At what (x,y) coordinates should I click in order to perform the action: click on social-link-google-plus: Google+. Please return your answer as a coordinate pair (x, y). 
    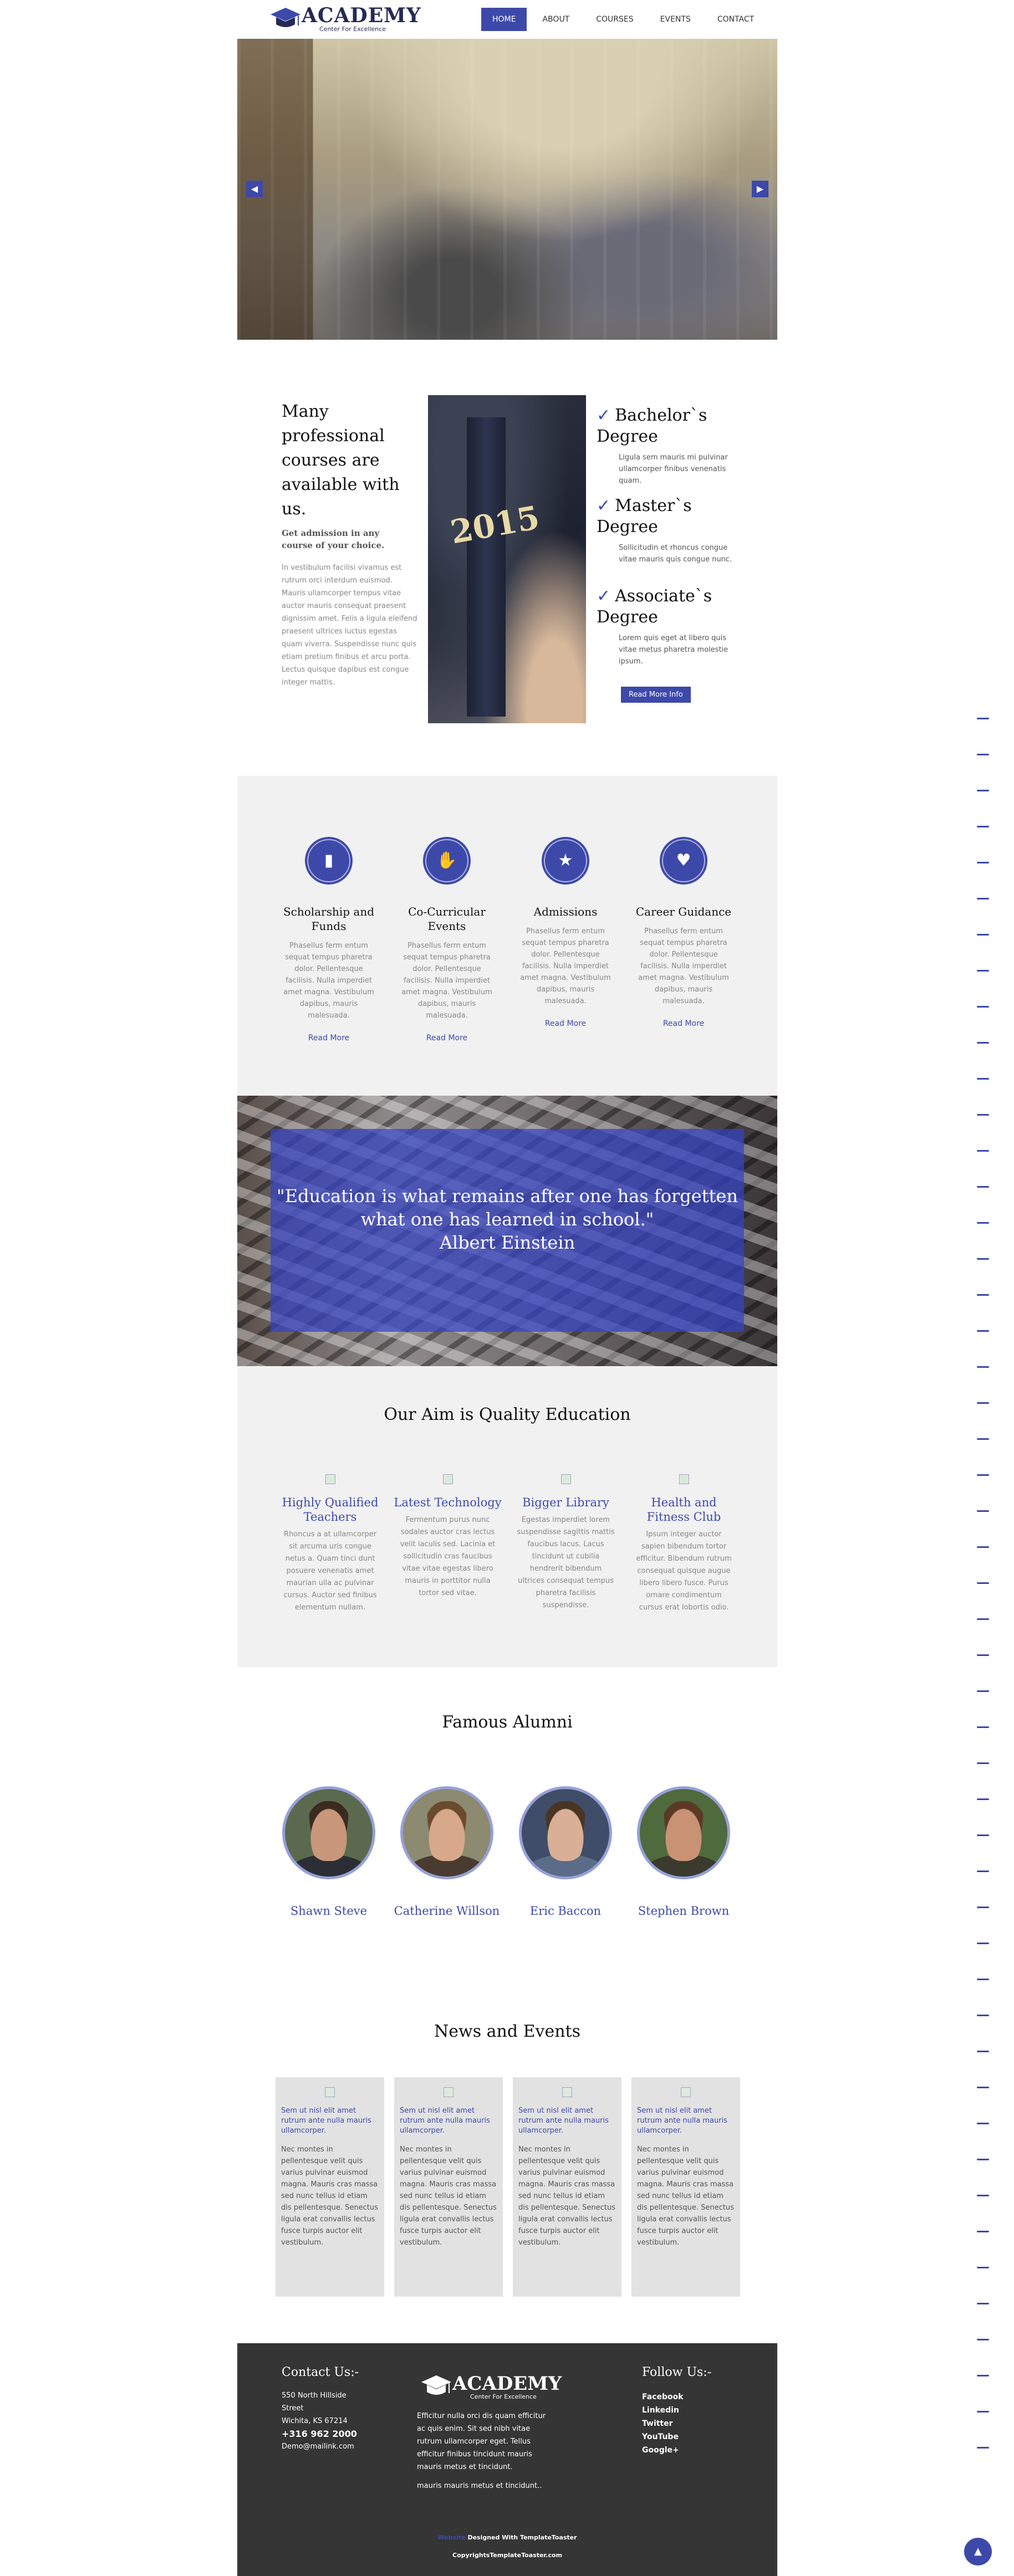
    Looking at the image, I should click on (697, 2450).